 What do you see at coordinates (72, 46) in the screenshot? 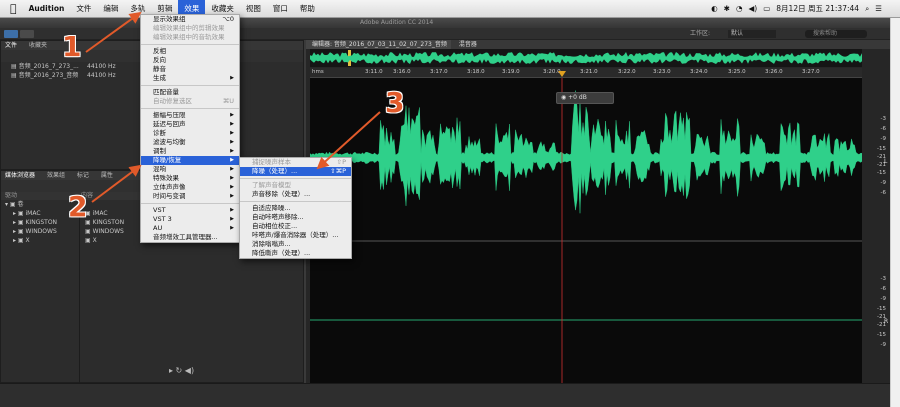
I see `annotation-number-1: 1` at bounding box center [72, 46].